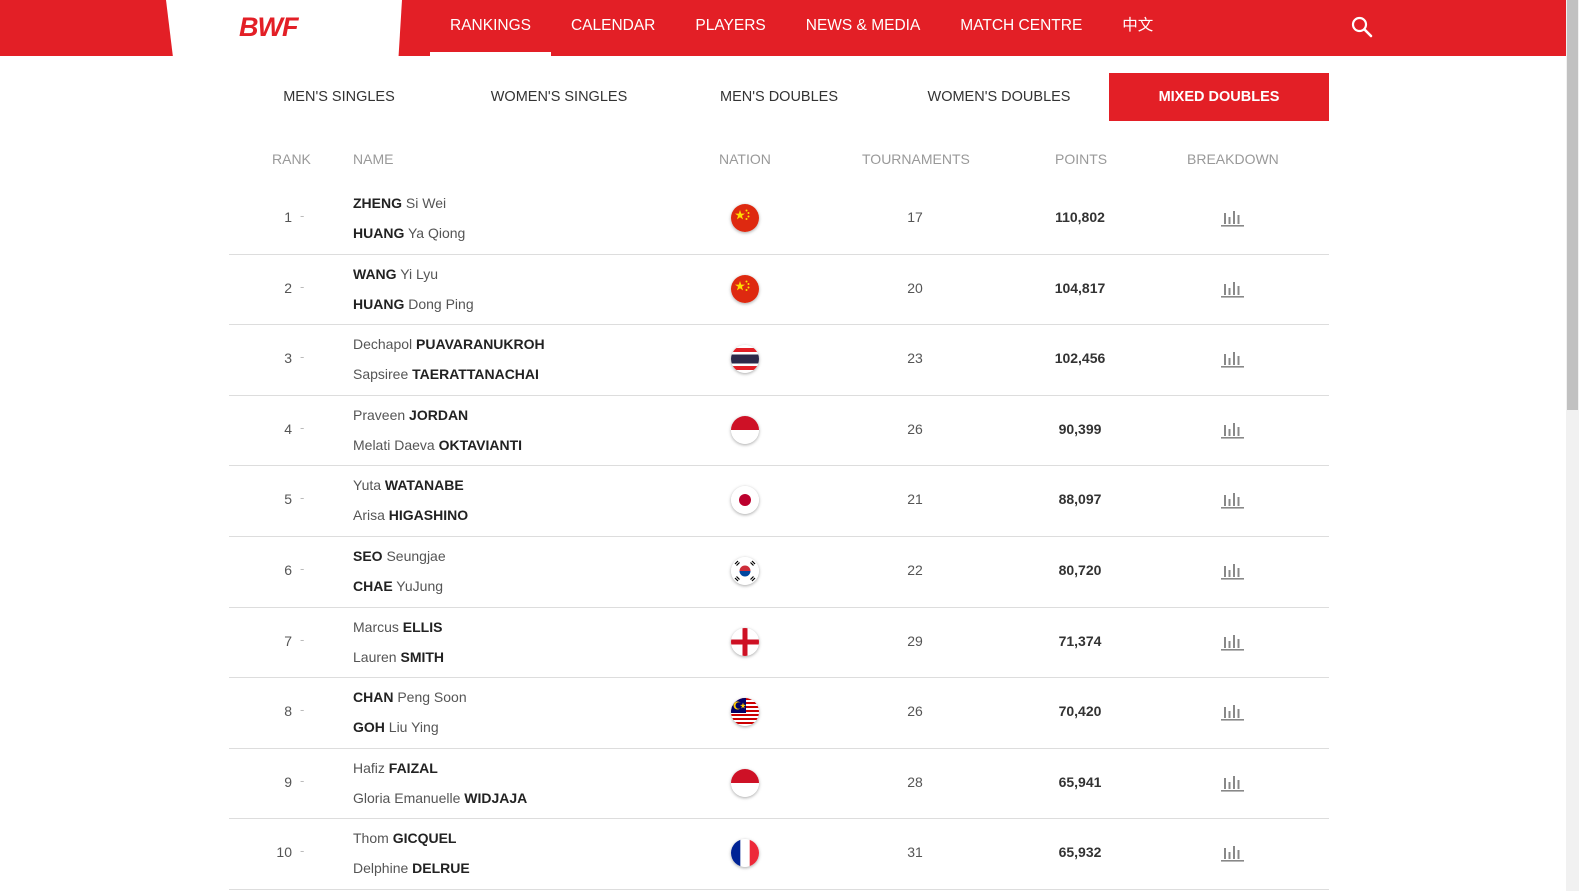 Image resolution: width=1579 pixels, height=891 pixels. What do you see at coordinates (1080, 781) in the screenshot?
I see `points-value: 65,941` at bounding box center [1080, 781].